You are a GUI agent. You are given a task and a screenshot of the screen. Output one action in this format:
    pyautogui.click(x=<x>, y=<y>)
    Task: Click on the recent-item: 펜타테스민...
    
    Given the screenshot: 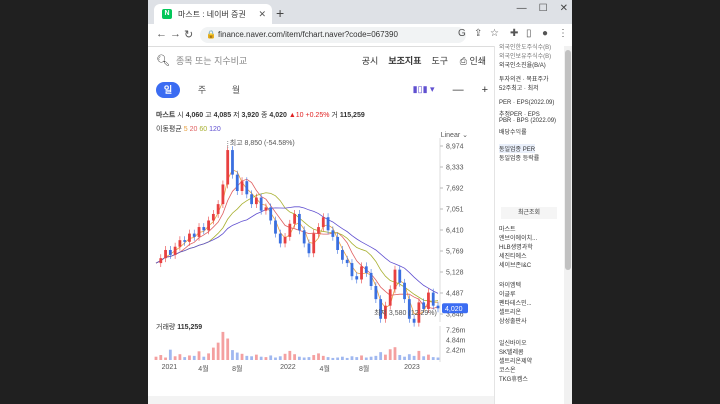 What is the action you would take?
    pyautogui.click(x=515, y=302)
    